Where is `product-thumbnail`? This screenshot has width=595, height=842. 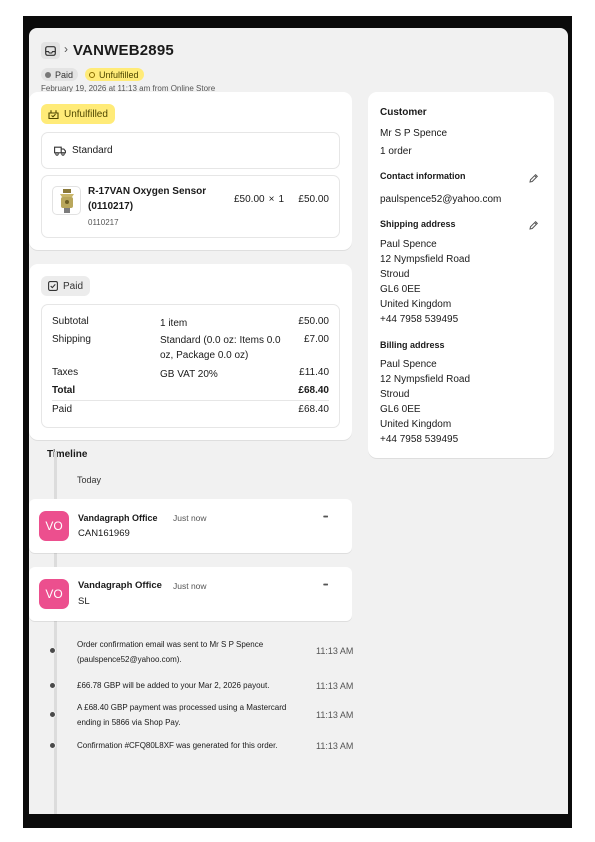 product-thumbnail is located at coordinates (66, 200).